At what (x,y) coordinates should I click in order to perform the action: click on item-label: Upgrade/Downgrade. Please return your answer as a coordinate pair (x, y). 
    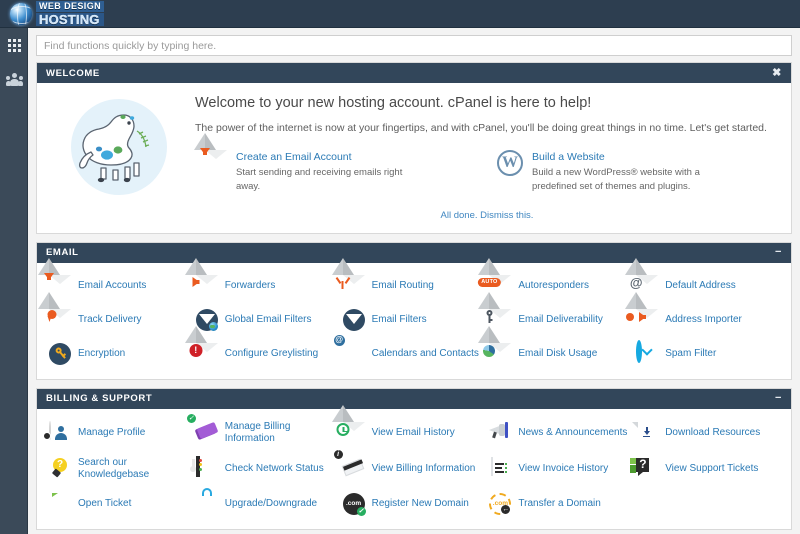
    Looking at the image, I should click on (271, 503).